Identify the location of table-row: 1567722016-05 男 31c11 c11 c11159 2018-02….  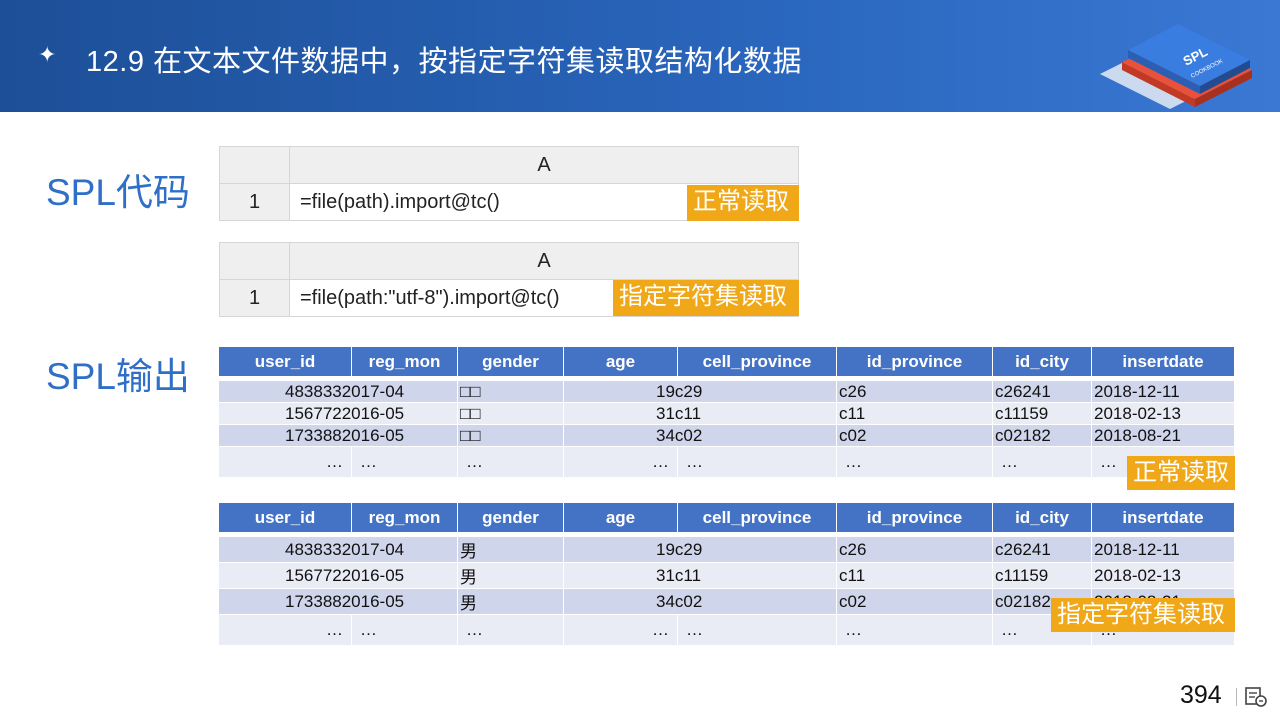
(727, 575).